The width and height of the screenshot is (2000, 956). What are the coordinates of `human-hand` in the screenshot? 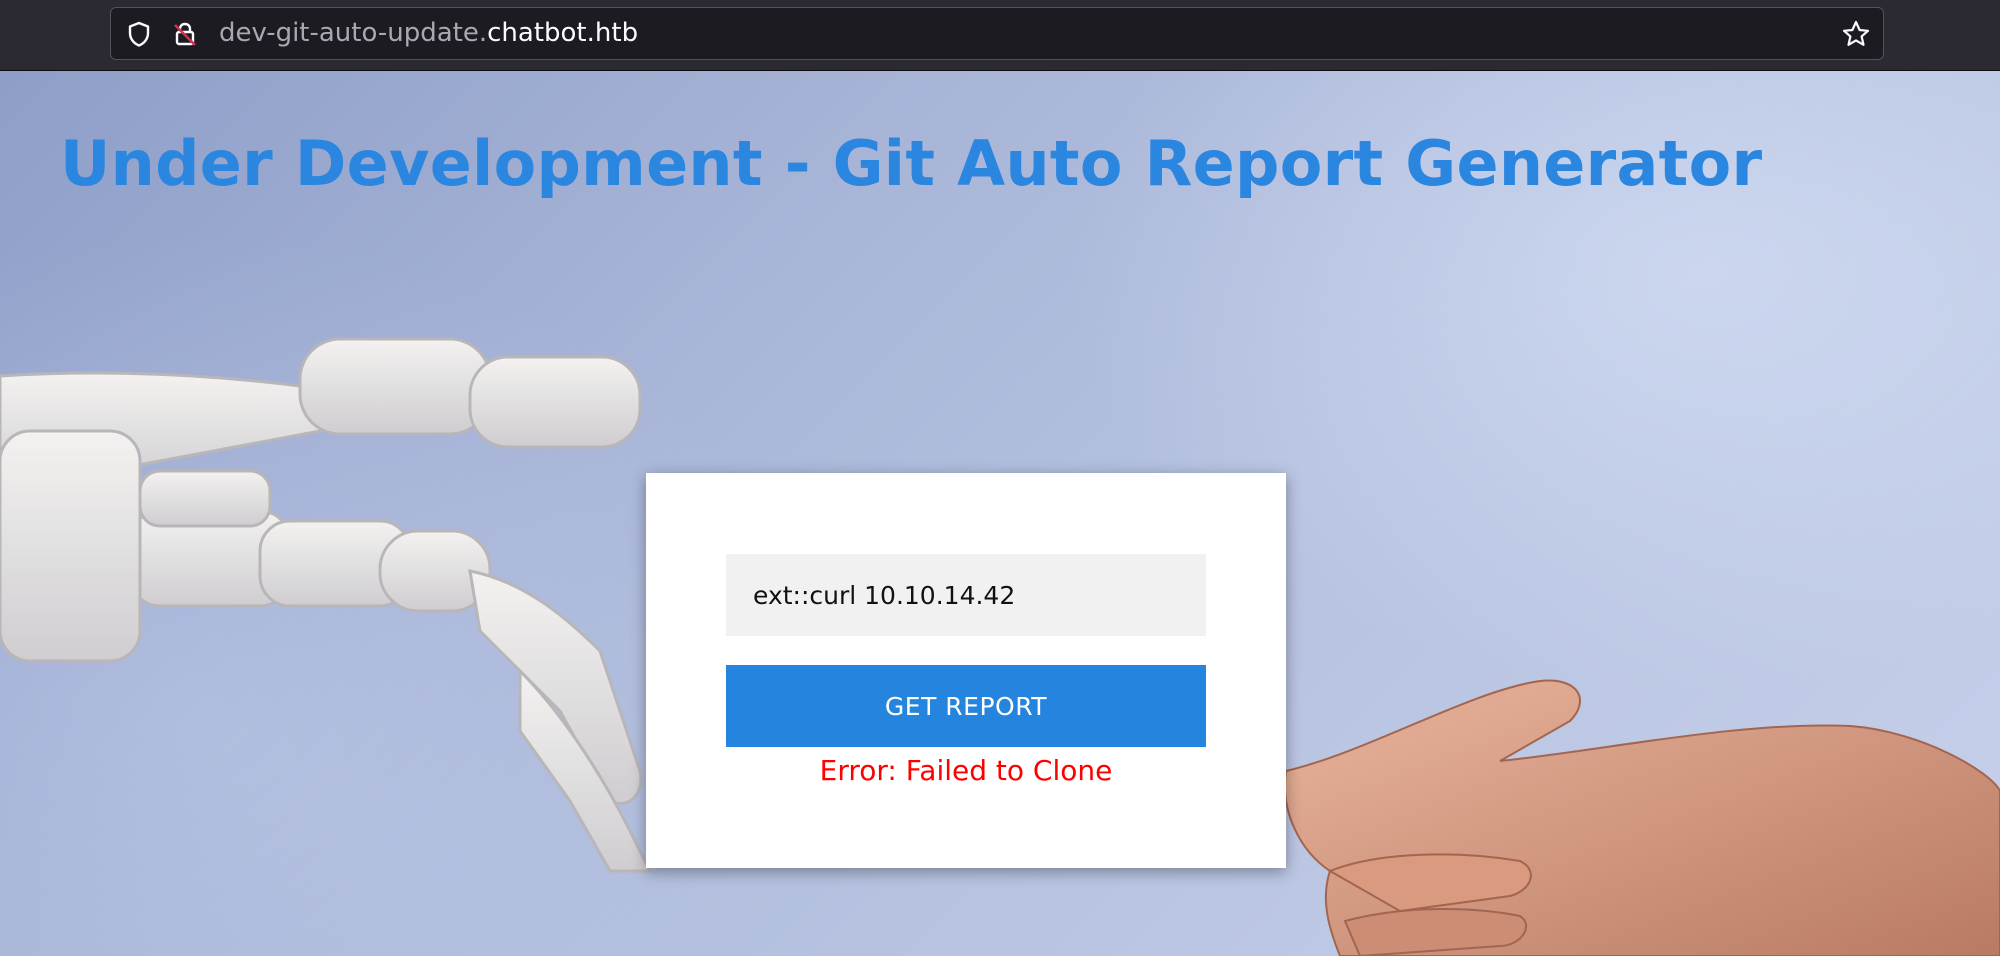 It's located at (1642, 817).